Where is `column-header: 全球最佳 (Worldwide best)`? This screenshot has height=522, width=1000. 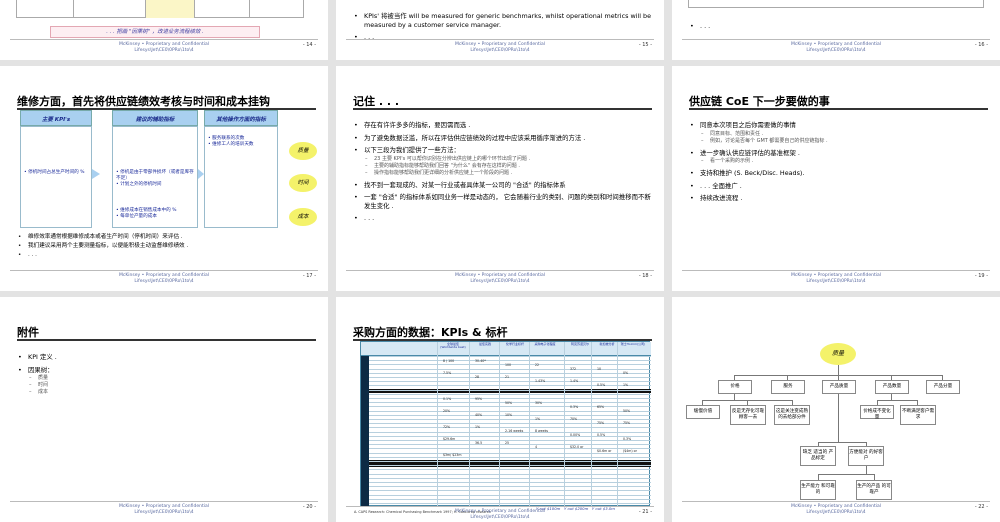 column-header: 全球最佳 (Worldwide best) is located at coordinates (453, 346).